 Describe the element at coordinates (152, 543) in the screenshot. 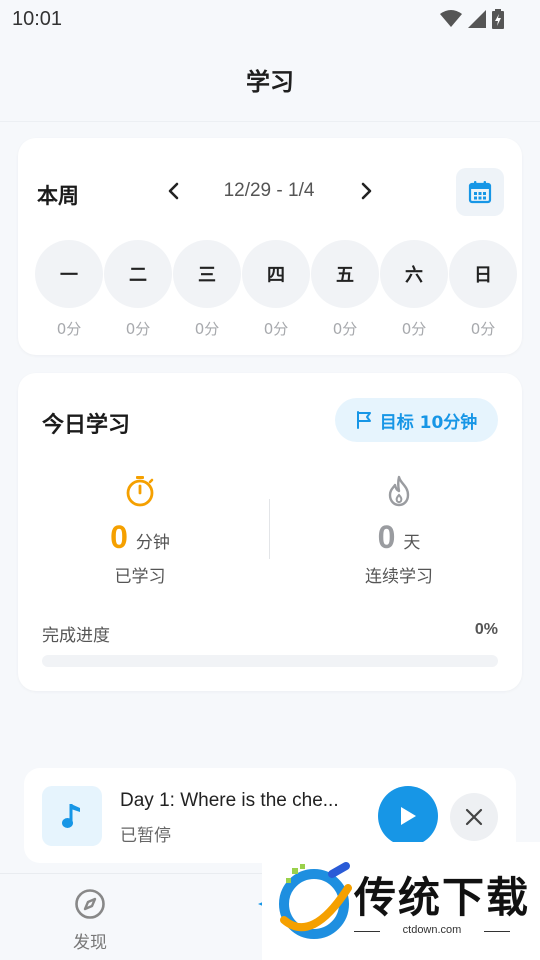

I see `studied-unit: 分钟` at that location.